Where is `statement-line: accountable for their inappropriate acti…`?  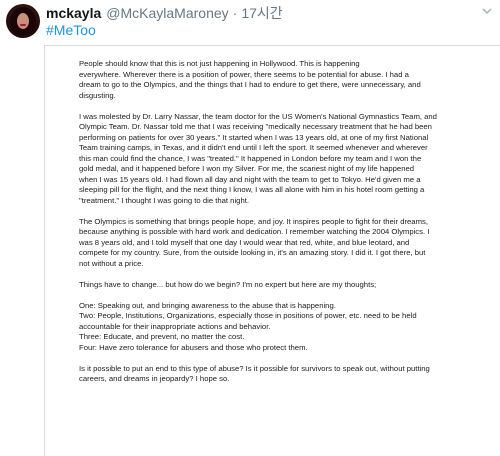 statement-line: accountable for their inappropriate acti… is located at coordinates (175, 326).